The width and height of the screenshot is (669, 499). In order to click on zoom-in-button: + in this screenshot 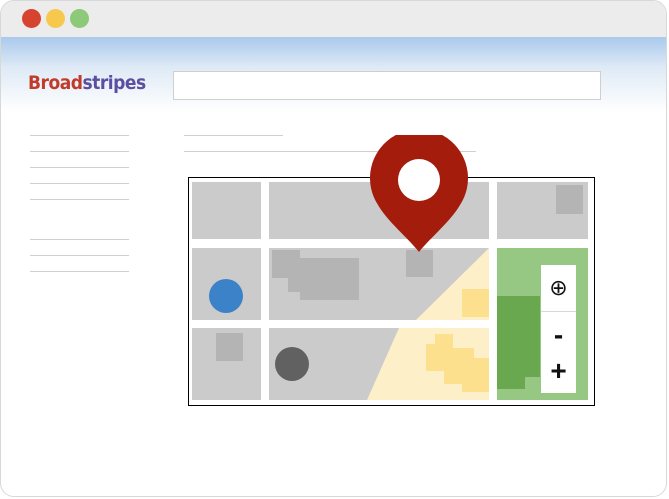, I will do `click(558, 371)`.